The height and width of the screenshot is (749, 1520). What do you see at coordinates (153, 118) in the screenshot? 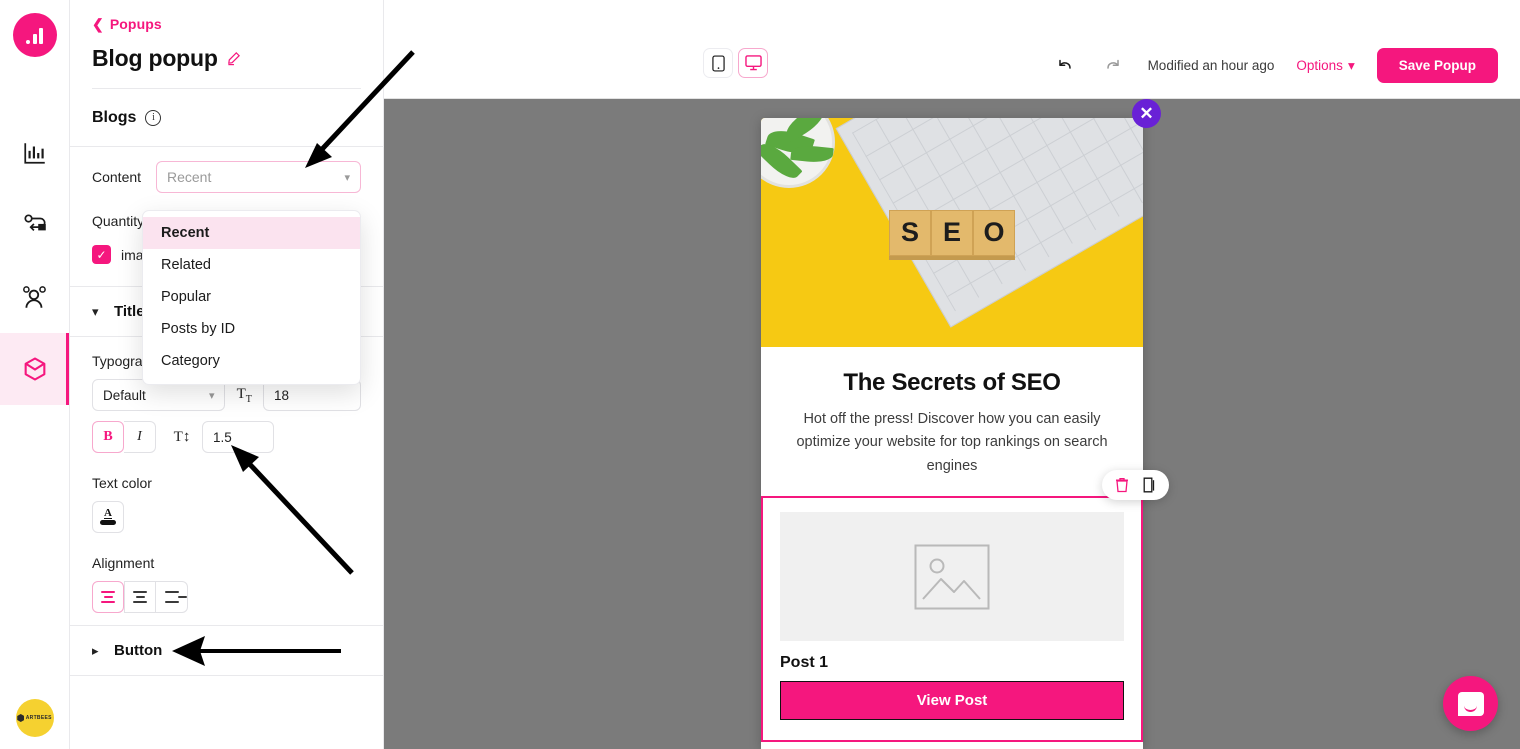
I see `info-icon: i` at bounding box center [153, 118].